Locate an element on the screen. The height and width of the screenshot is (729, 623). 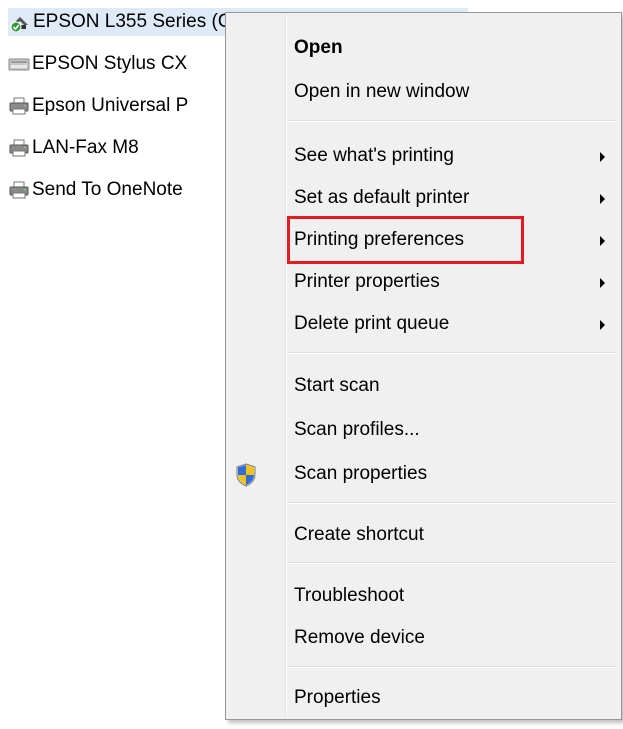
menu-item-label: Open is located at coordinates (318, 47).